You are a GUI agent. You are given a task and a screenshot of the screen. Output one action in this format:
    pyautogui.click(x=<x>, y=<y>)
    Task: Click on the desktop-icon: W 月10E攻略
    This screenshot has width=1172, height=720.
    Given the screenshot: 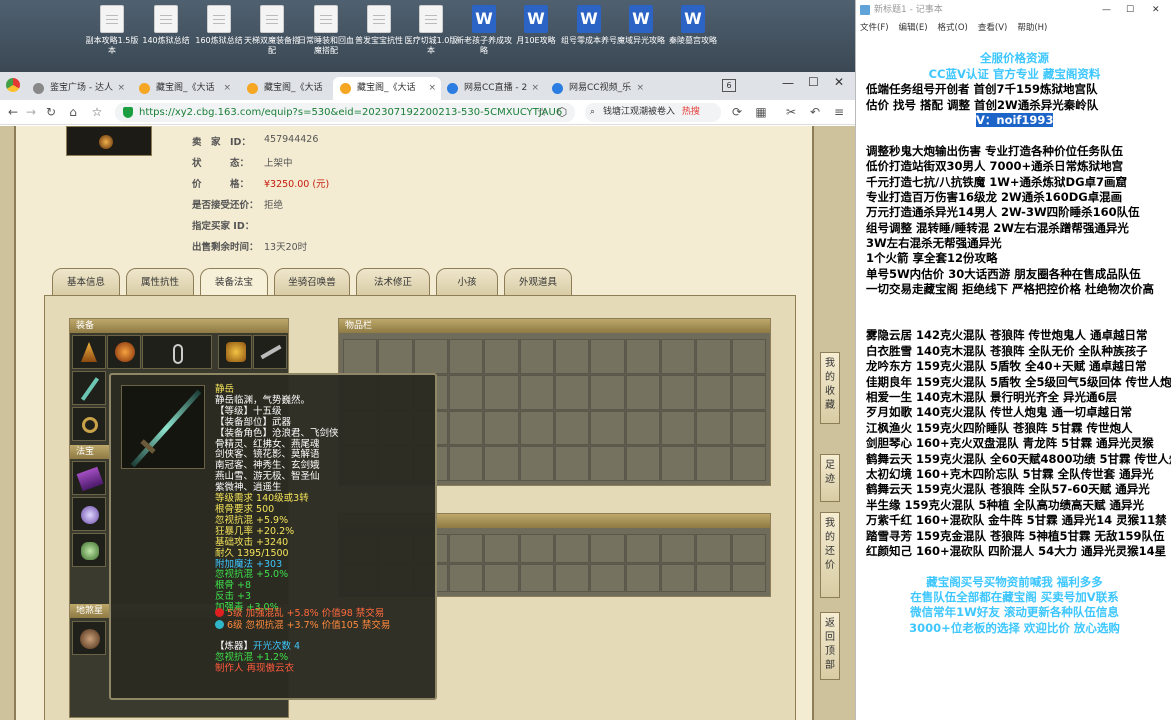 What is the action you would take?
    pyautogui.click(x=536, y=25)
    